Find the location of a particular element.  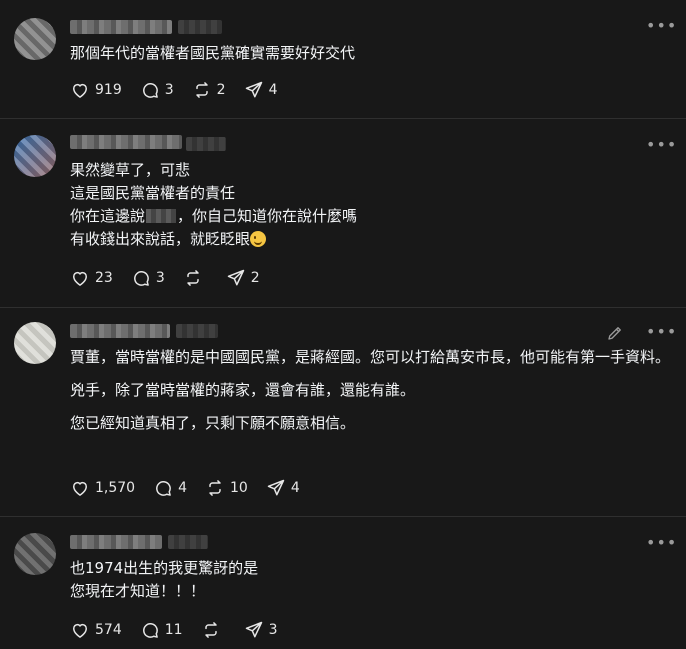

like-count: 574 is located at coordinates (108, 630).